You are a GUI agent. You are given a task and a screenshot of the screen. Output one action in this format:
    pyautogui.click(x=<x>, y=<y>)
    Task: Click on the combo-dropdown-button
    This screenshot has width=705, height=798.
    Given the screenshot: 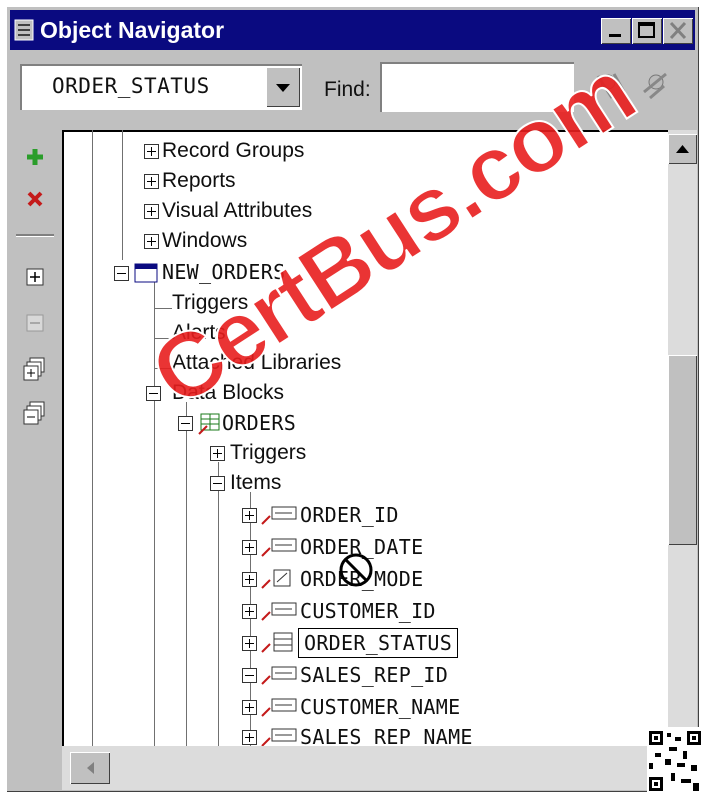 What is the action you would take?
    pyautogui.click(x=283, y=87)
    